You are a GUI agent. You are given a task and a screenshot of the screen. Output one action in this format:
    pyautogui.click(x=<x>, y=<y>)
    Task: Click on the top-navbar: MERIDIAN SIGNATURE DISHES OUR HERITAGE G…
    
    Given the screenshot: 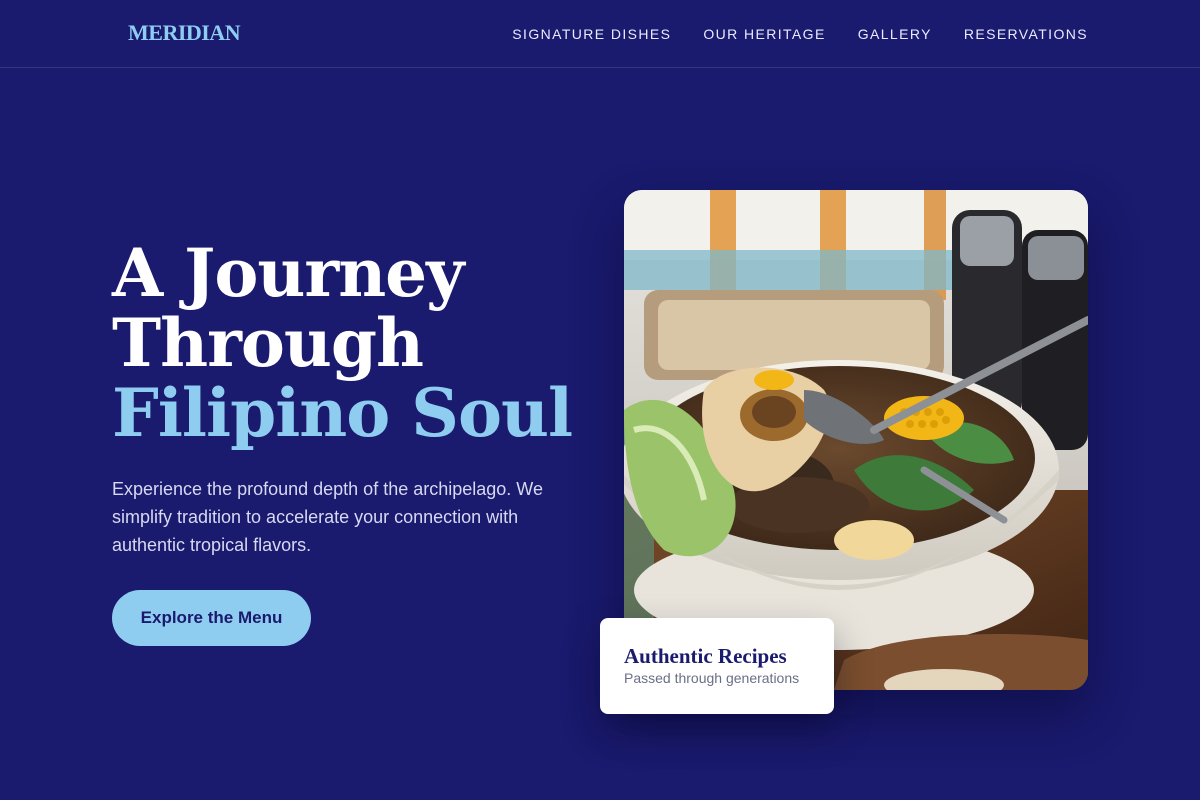 What is the action you would take?
    pyautogui.click(x=600, y=34)
    